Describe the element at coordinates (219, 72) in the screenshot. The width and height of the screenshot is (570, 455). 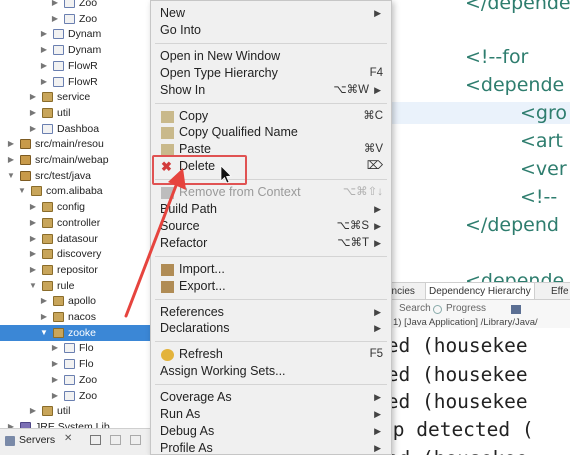
I see `menu-item-label: Open Type Hierarchy` at that location.